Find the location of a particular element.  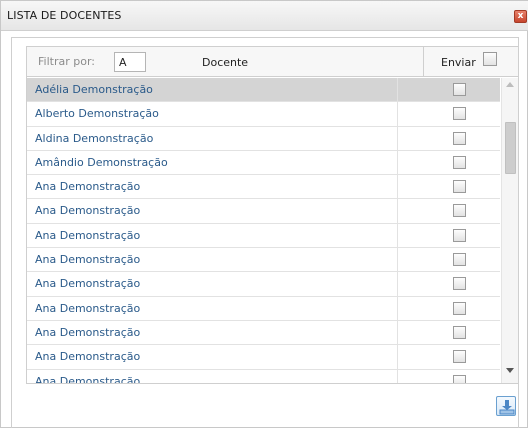

docente-name: Alberto Demonstração is located at coordinates (97, 114).